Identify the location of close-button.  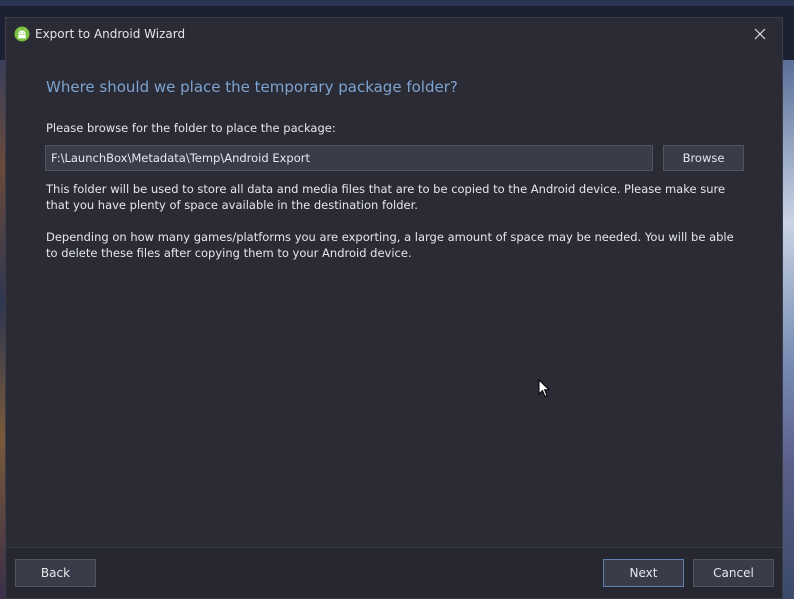
(760, 34).